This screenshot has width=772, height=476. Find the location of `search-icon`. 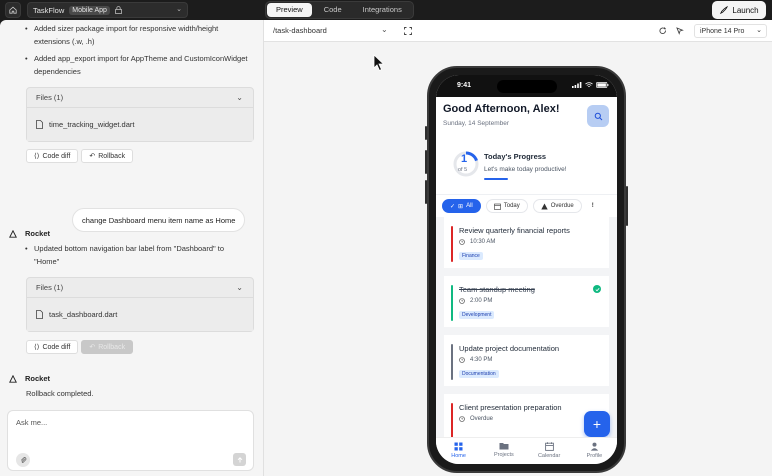

search-icon is located at coordinates (598, 116).